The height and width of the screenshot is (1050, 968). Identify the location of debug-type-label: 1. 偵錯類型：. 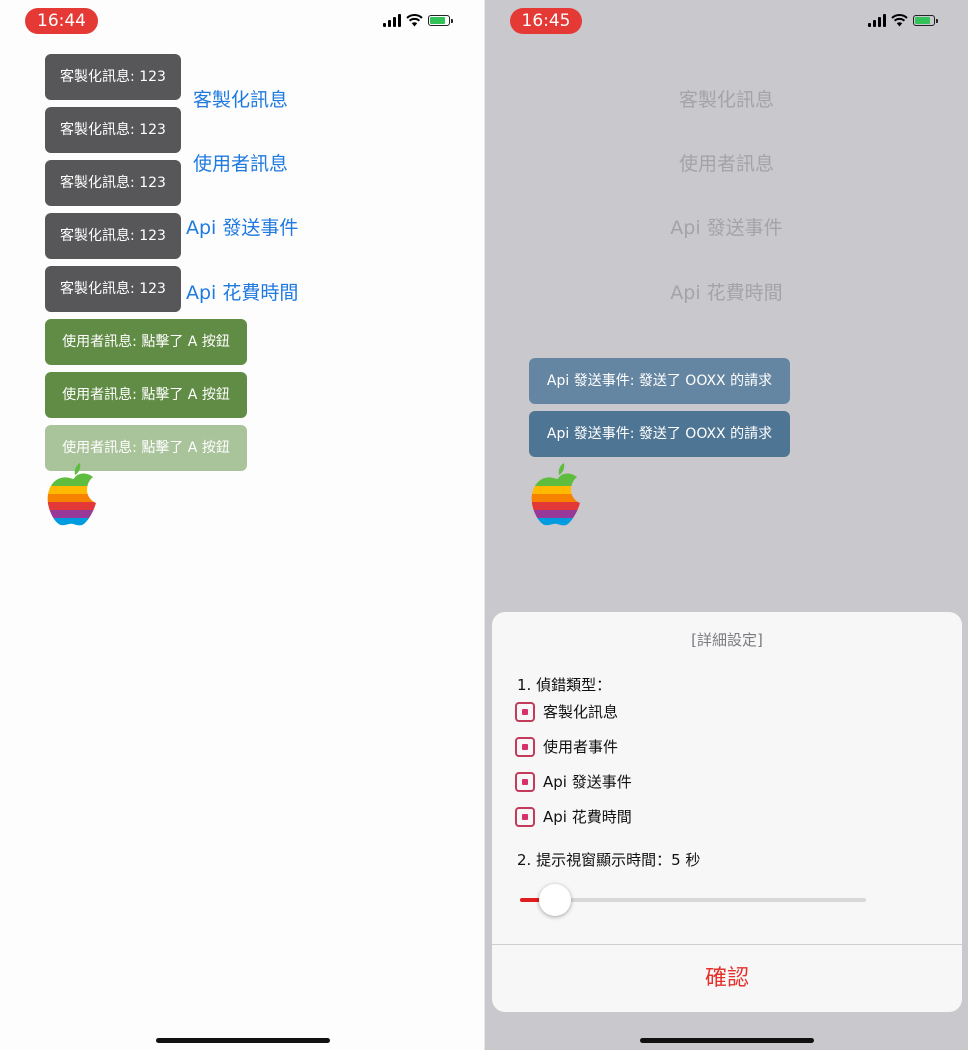
(564, 685).